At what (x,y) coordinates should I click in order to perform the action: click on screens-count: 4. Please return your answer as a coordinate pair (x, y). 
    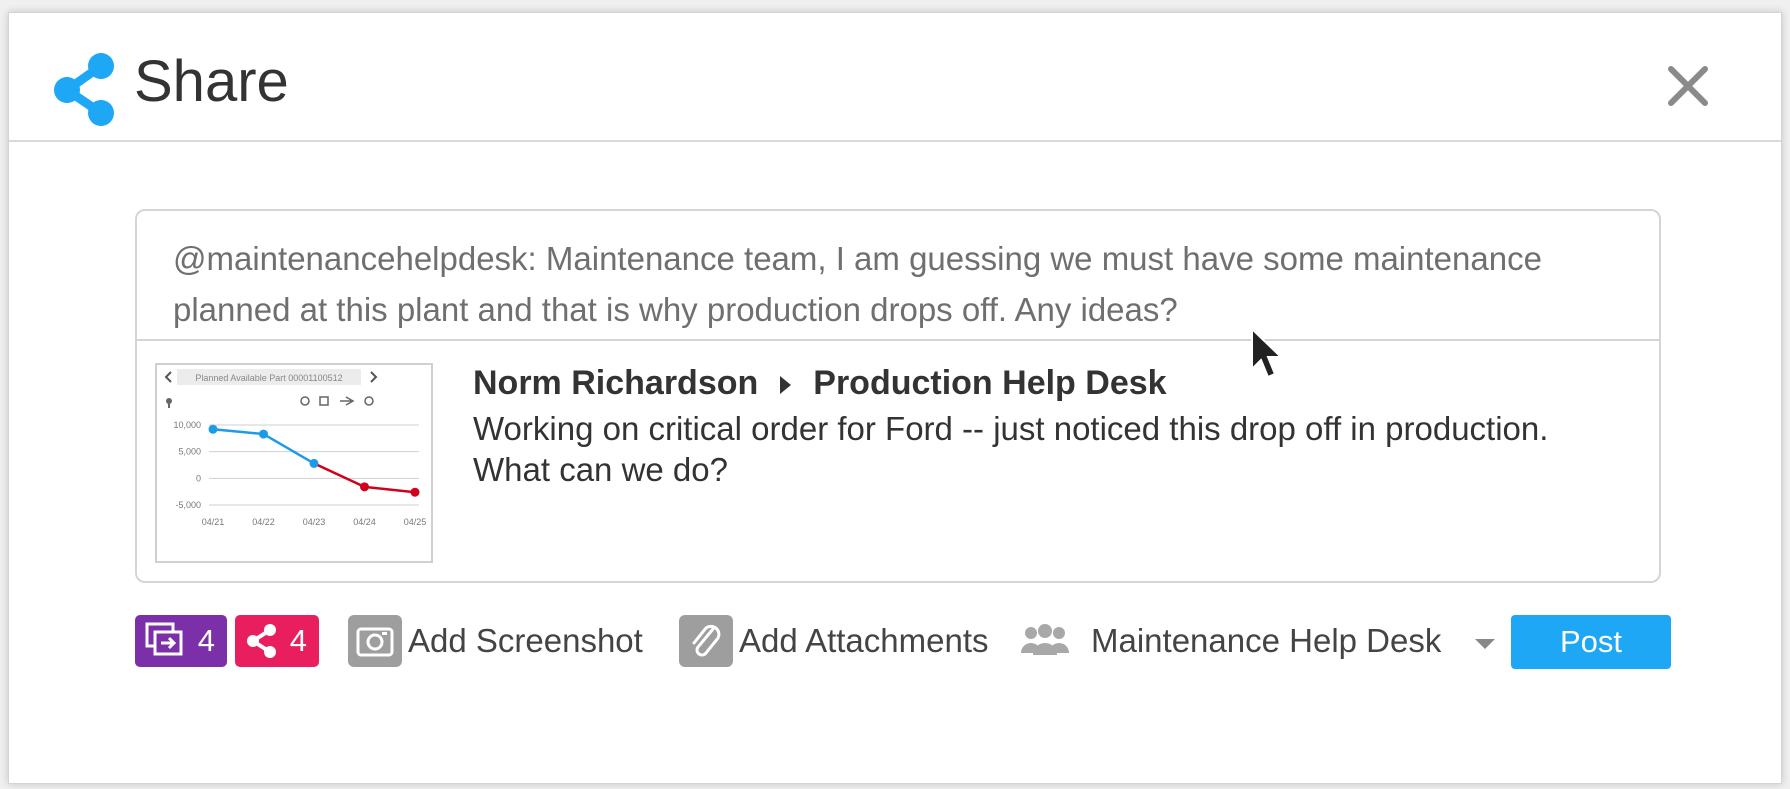
    Looking at the image, I should click on (206, 640).